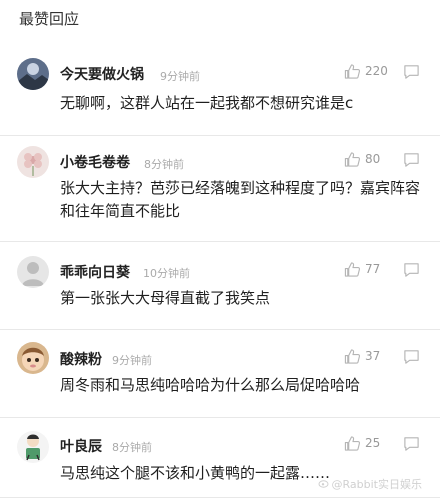 The image size is (440, 498). Describe the element at coordinates (33, 162) in the screenshot. I see `flower-avatar-icon` at that location.